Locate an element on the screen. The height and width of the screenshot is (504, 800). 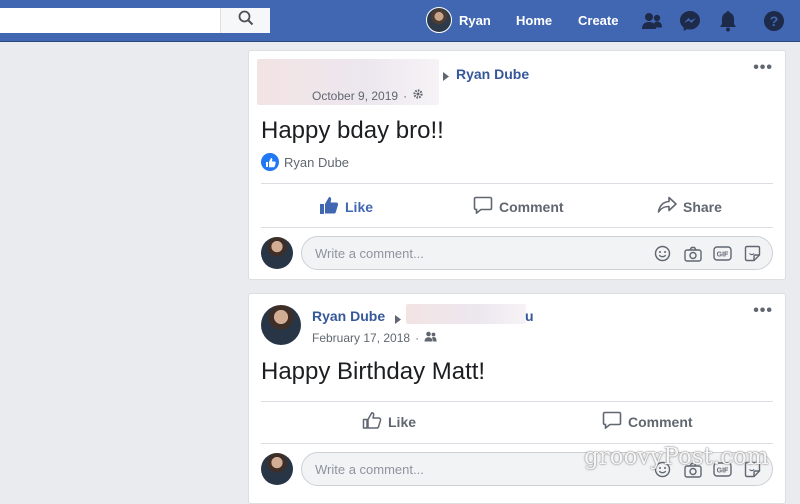
svg-text: GIF is located at coordinates (723, 255).